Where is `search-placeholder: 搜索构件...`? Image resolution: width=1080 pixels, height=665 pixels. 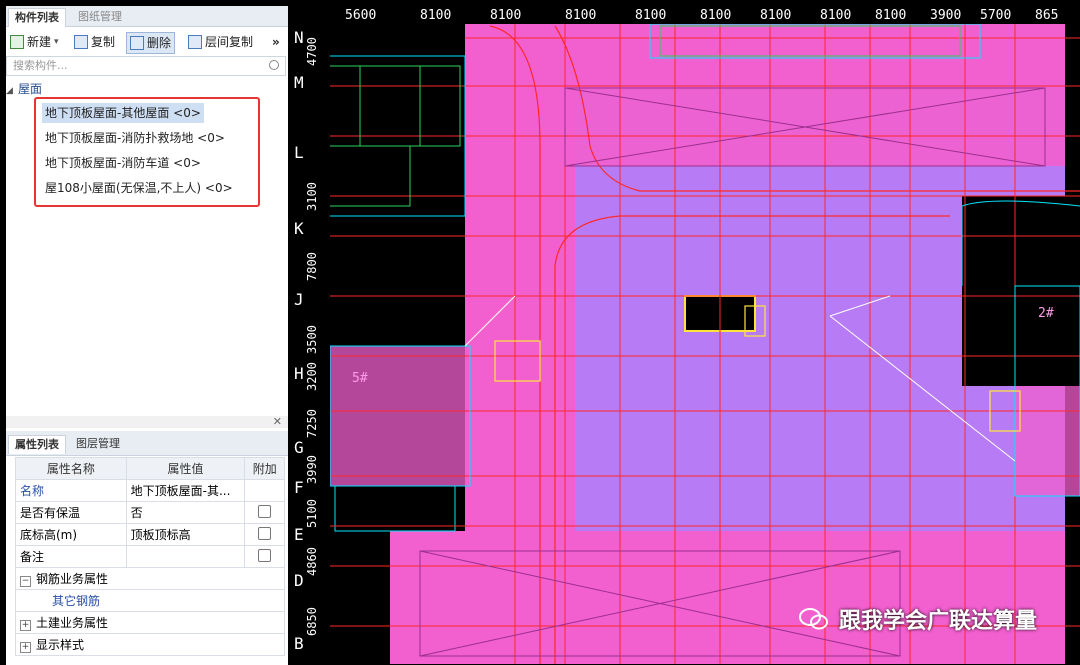 search-placeholder: 搜索构件... is located at coordinates (40, 65).